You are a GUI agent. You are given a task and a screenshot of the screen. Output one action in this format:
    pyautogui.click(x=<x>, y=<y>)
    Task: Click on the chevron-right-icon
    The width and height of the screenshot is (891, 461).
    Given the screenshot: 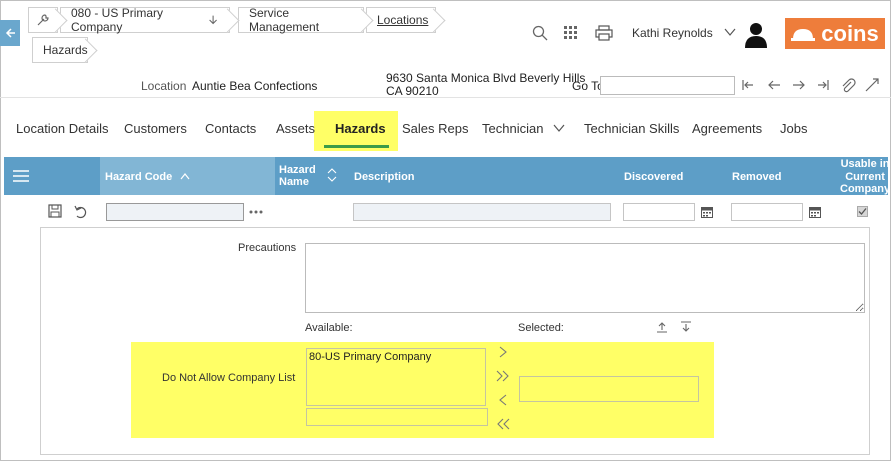 What is the action you would take?
    pyautogui.click(x=503, y=352)
    